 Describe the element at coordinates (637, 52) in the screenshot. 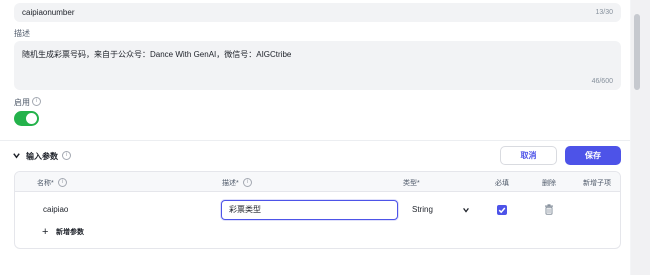

I see `scrollbar-thumb` at that location.